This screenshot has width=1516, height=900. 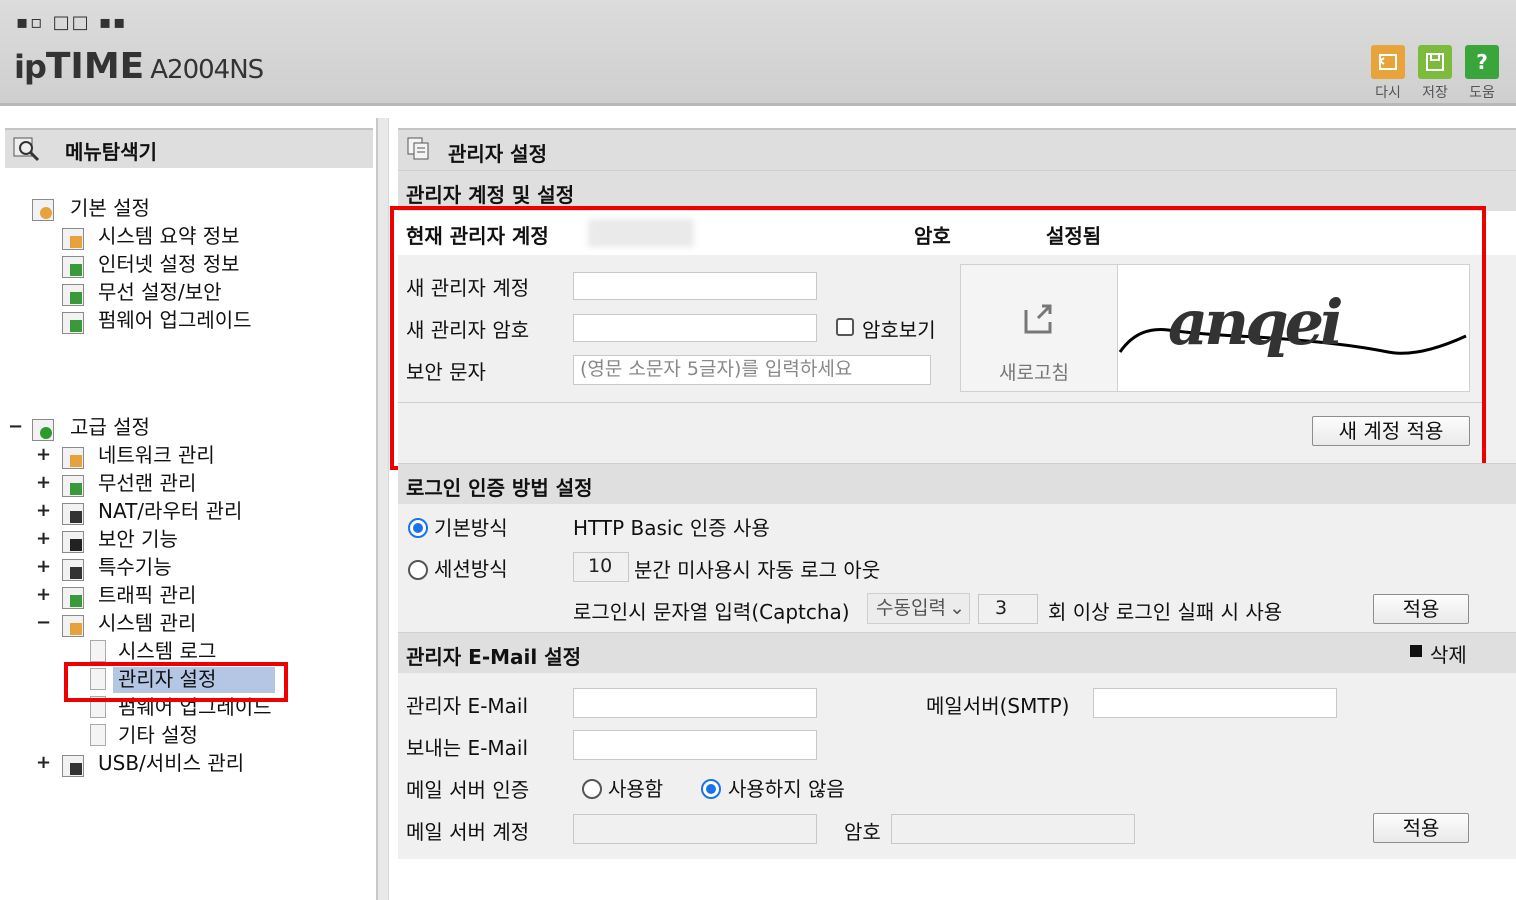 I want to click on smtp-input, so click(x=1215, y=703).